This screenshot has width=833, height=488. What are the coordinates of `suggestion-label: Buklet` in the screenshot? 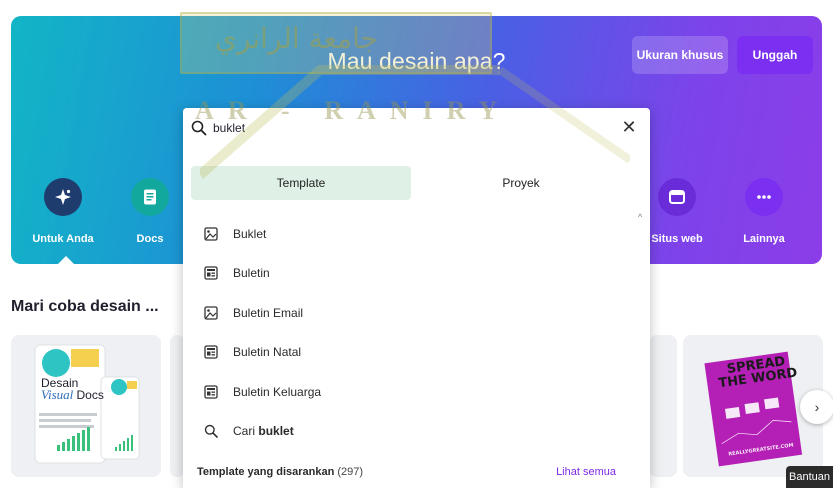 It's located at (250, 233).